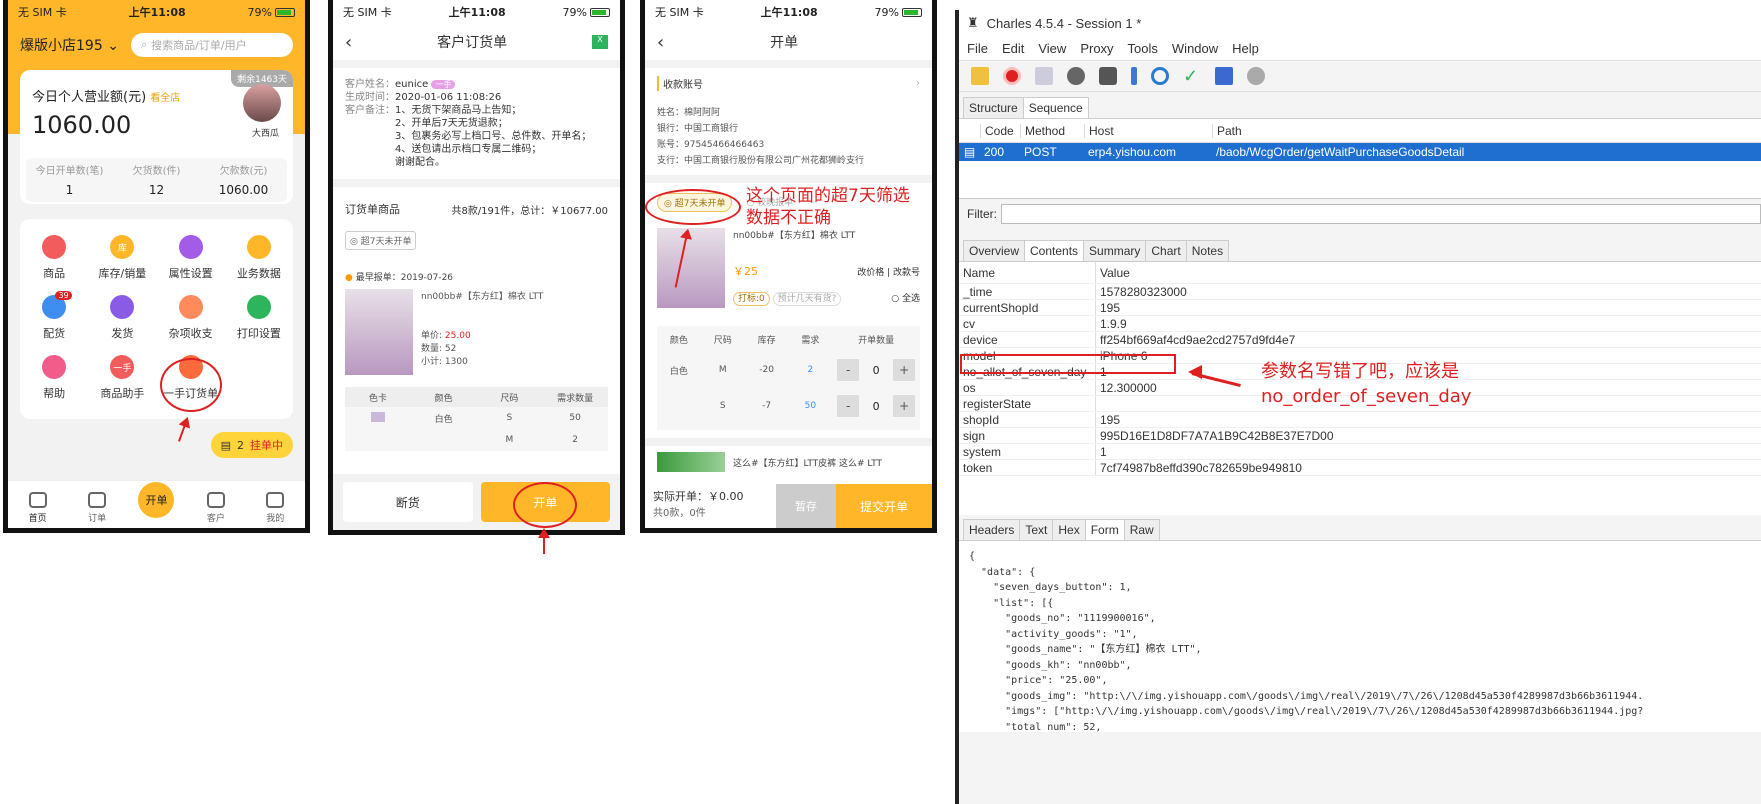 The image size is (1761, 804). I want to click on nav-open-order: 开单, so click(156, 503).